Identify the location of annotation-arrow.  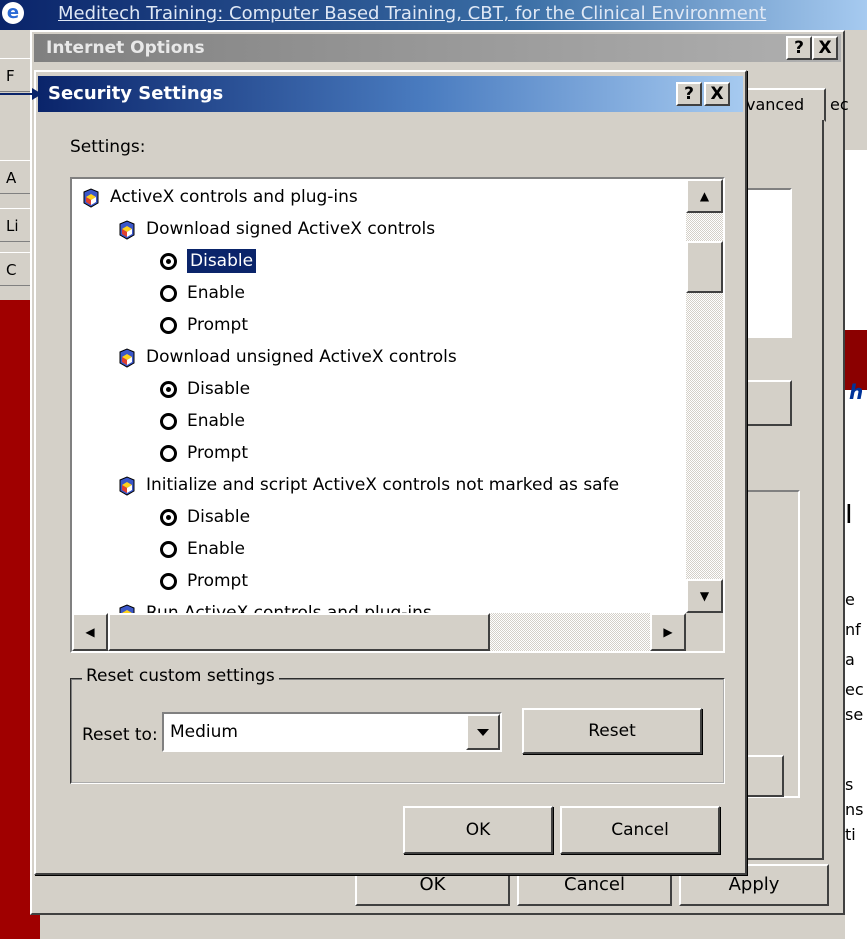
(17, 94).